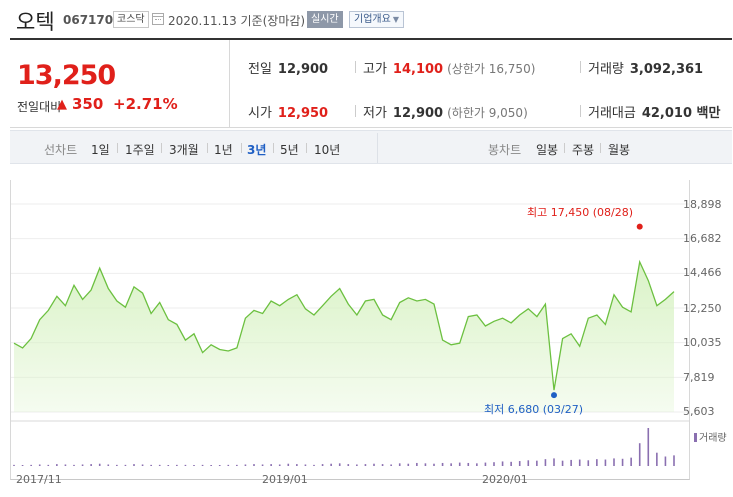 The height and width of the screenshot is (497, 733). I want to click on volume-label: 거래량, so click(606, 69).